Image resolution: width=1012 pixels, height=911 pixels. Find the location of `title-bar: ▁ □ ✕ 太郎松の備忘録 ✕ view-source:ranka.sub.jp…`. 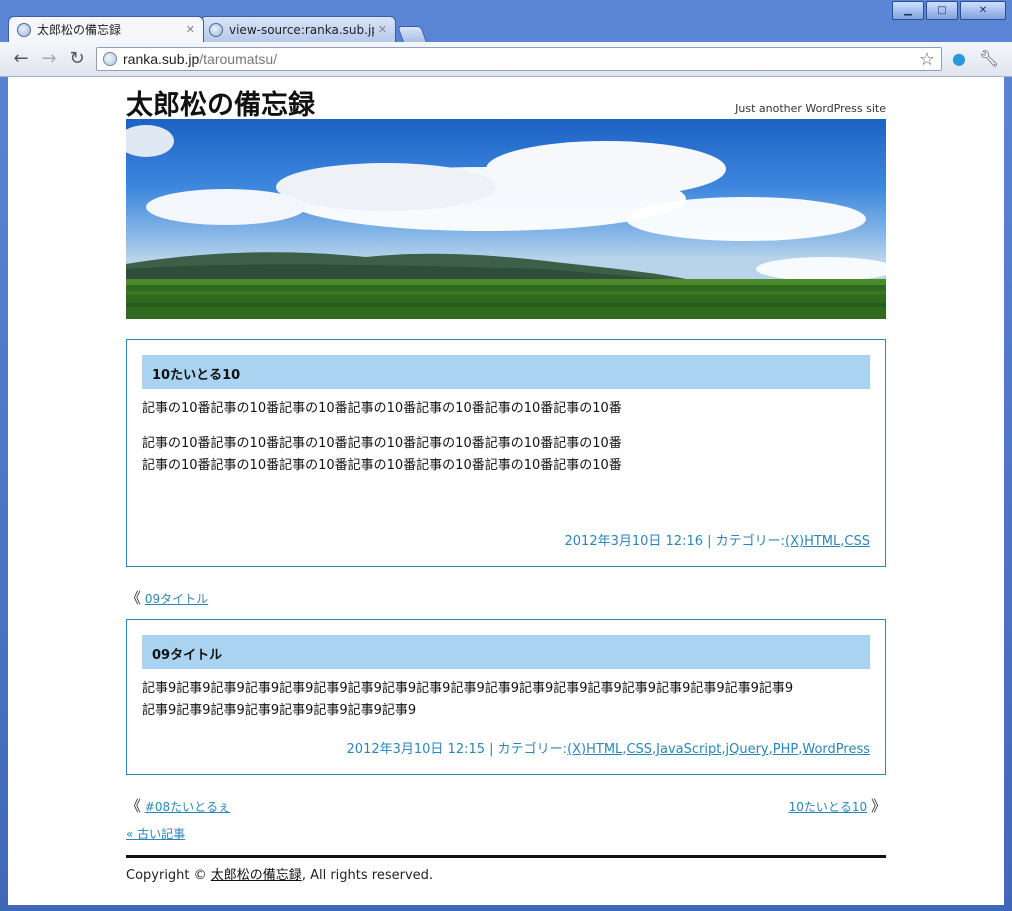

title-bar: ▁ □ ✕ 太郎松の備忘録 ✕ view-source:ranka.sub.jp… is located at coordinates (506, 21).